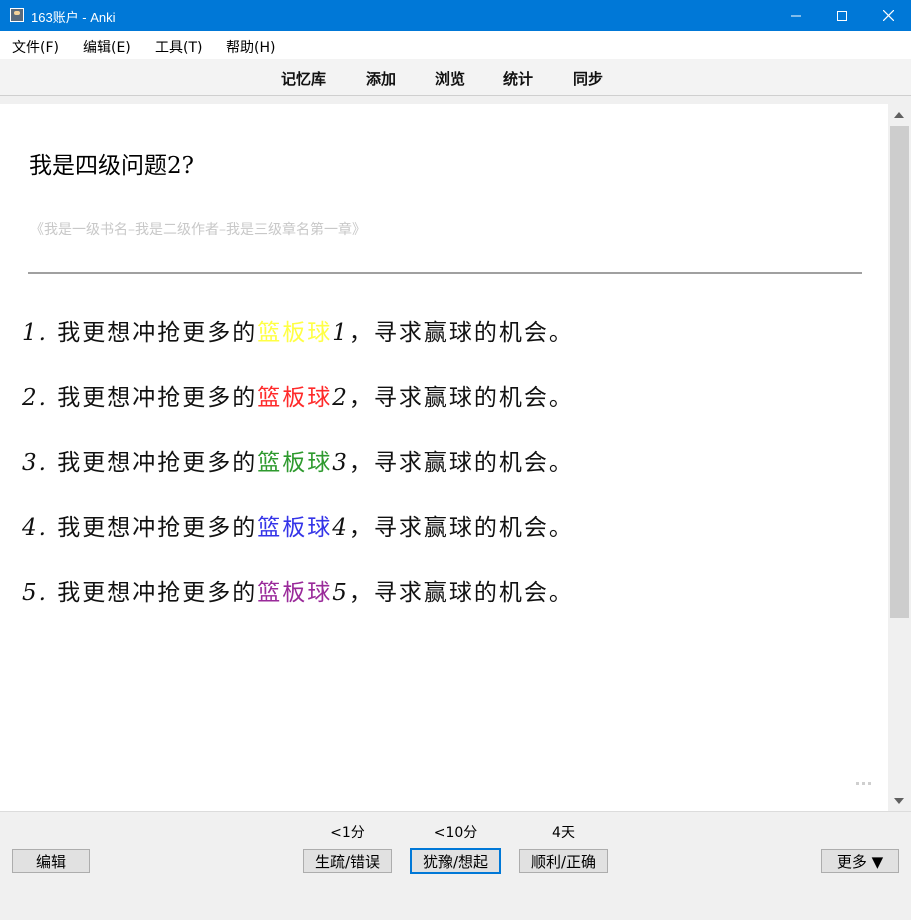 Image resolution: width=911 pixels, height=920 pixels. What do you see at coordinates (860, 861) in the screenshot?
I see `more-button: 更多 ▼` at bounding box center [860, 861].